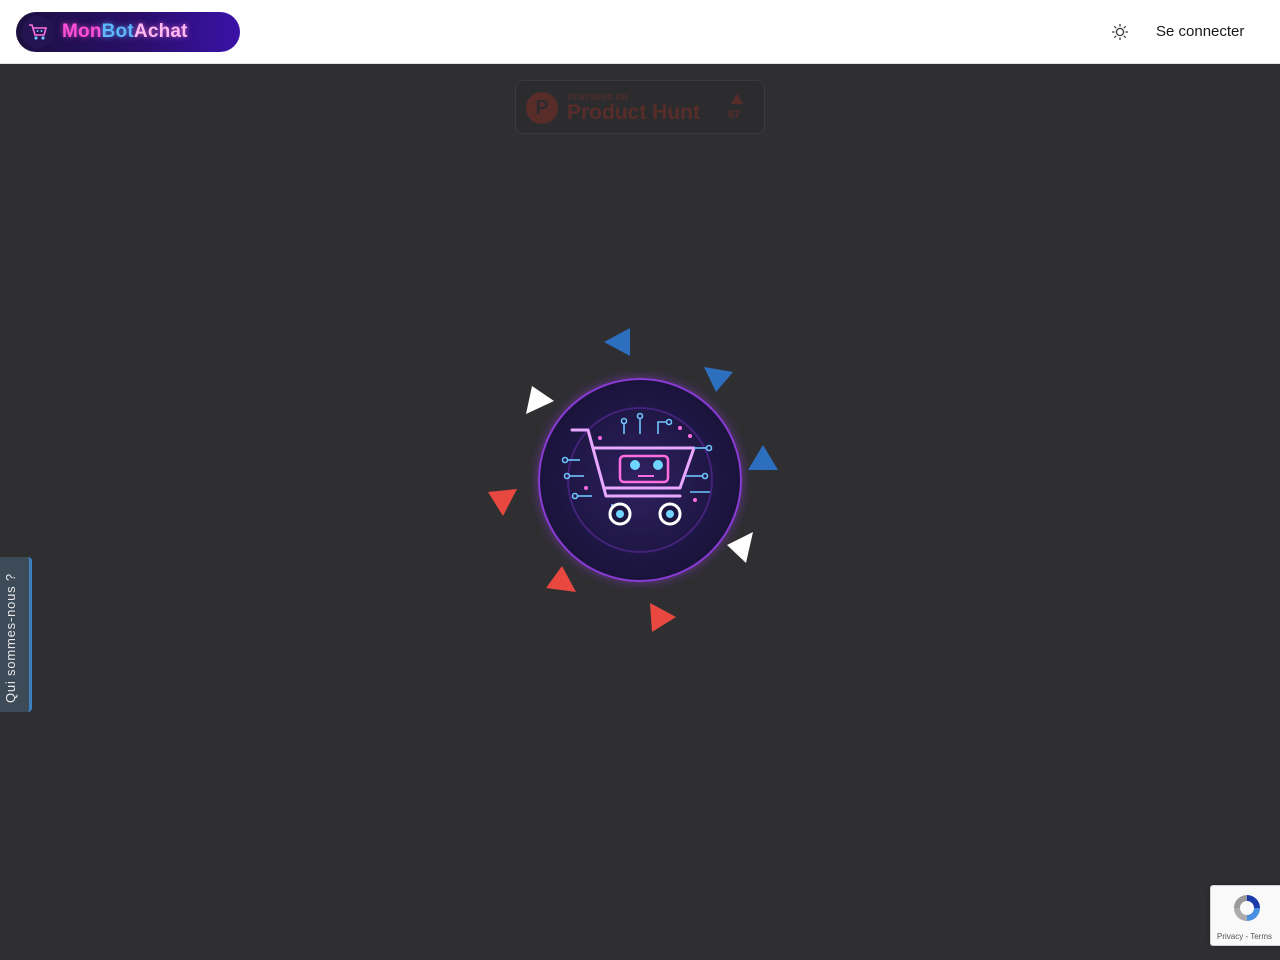 The width and height of the screenshot is (1280, 960). Describe the element at coordinates (1261, 936) in the screenshot. I see `recaptcha-terms-link: Terms` at that location.